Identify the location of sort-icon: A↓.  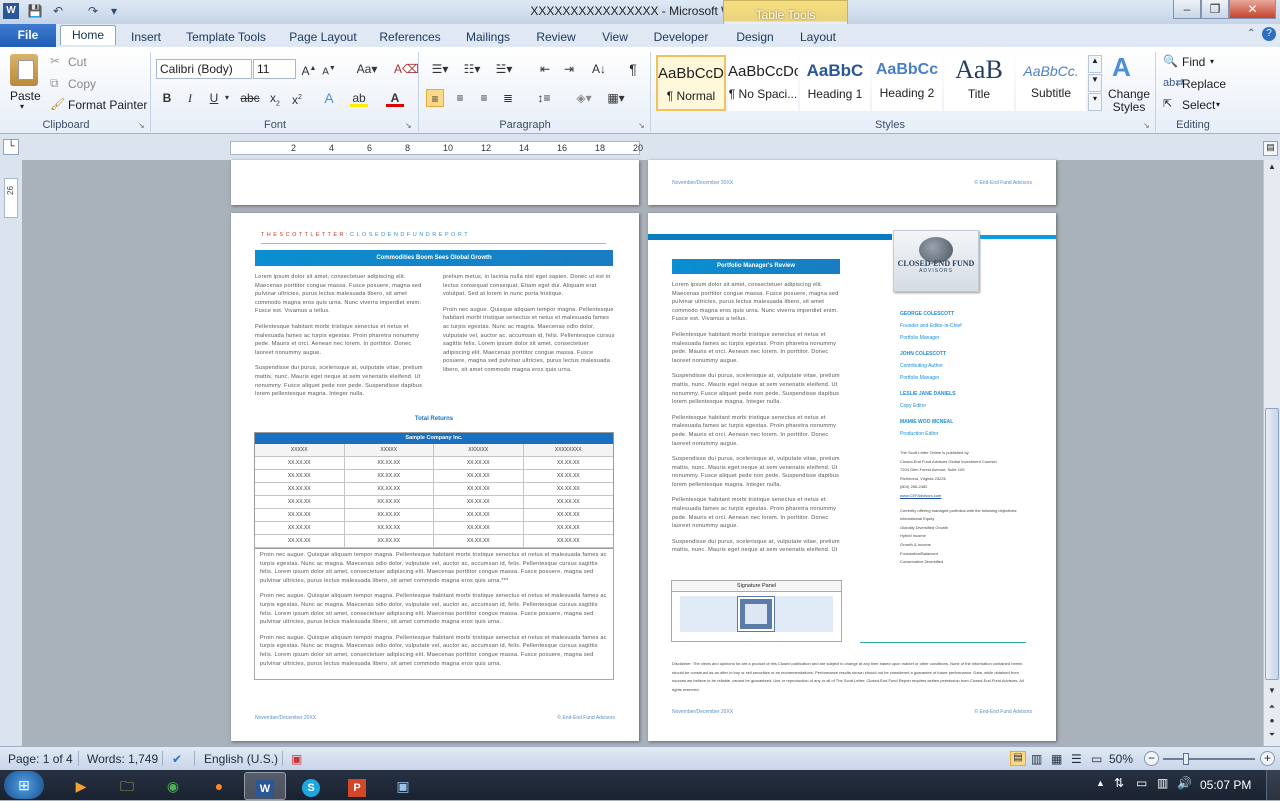
(599, 69).